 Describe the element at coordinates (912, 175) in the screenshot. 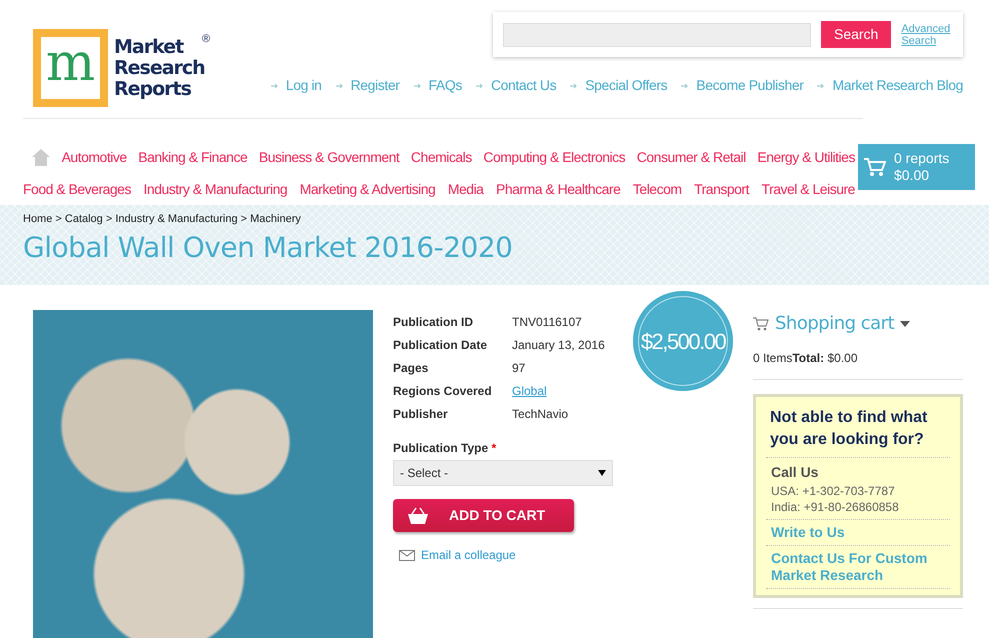

I see `cart-total: $0.00` at that location.